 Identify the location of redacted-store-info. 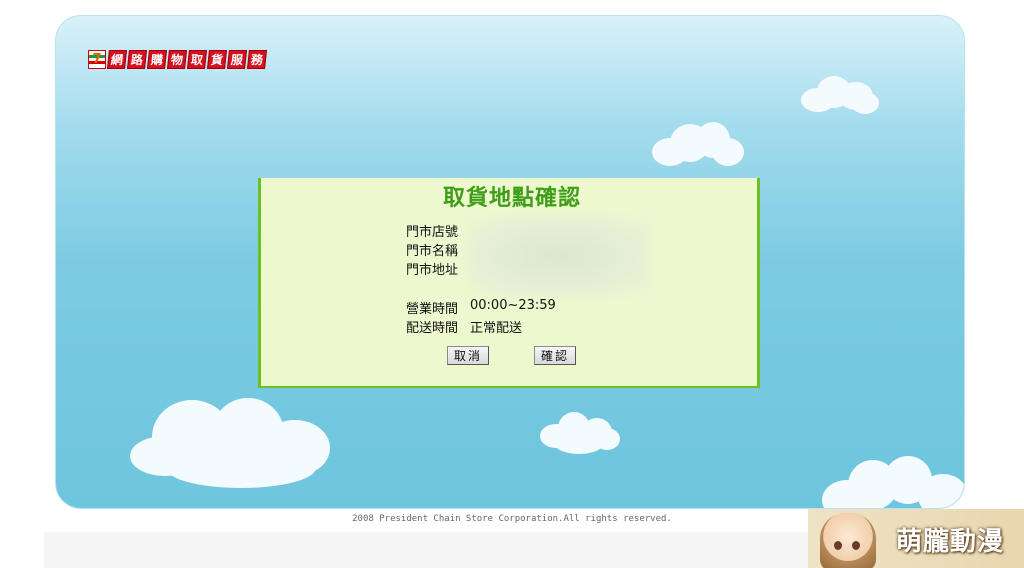
(558, 256).